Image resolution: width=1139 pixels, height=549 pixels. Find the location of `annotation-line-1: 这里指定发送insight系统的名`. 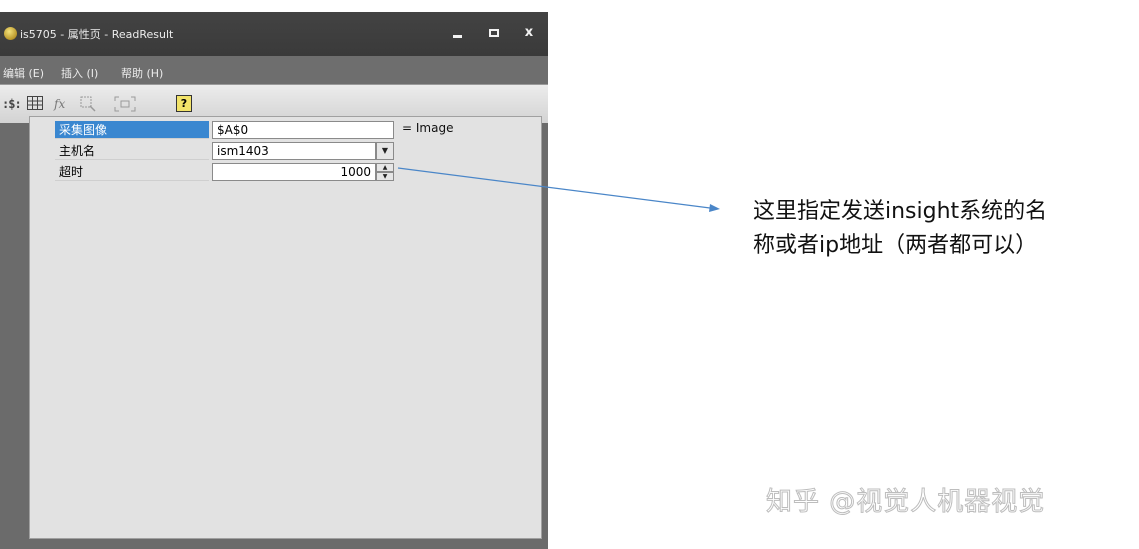

annotation-line-1: 这里指定发送insight系统的名 is located at coordinates (900, 211).